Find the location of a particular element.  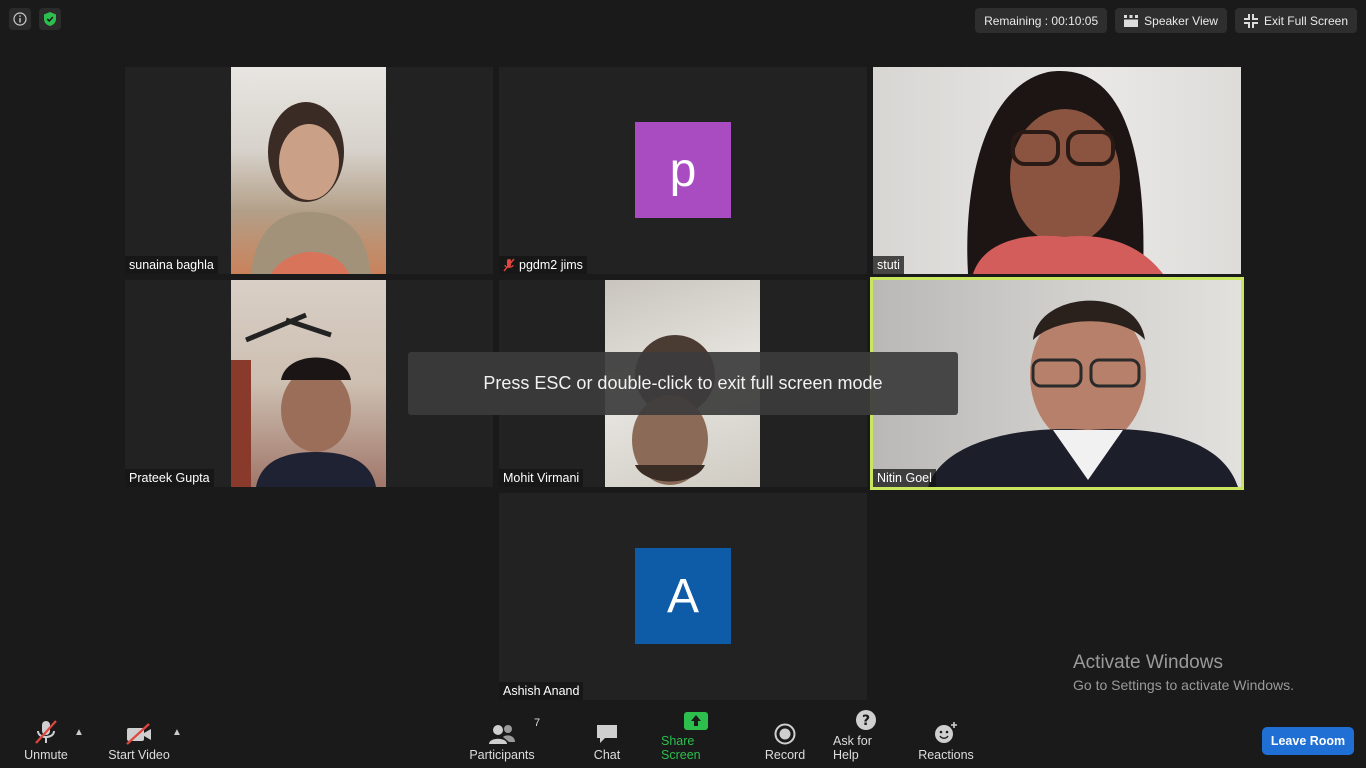

record-label: Record is located at coordinates (785, 755).